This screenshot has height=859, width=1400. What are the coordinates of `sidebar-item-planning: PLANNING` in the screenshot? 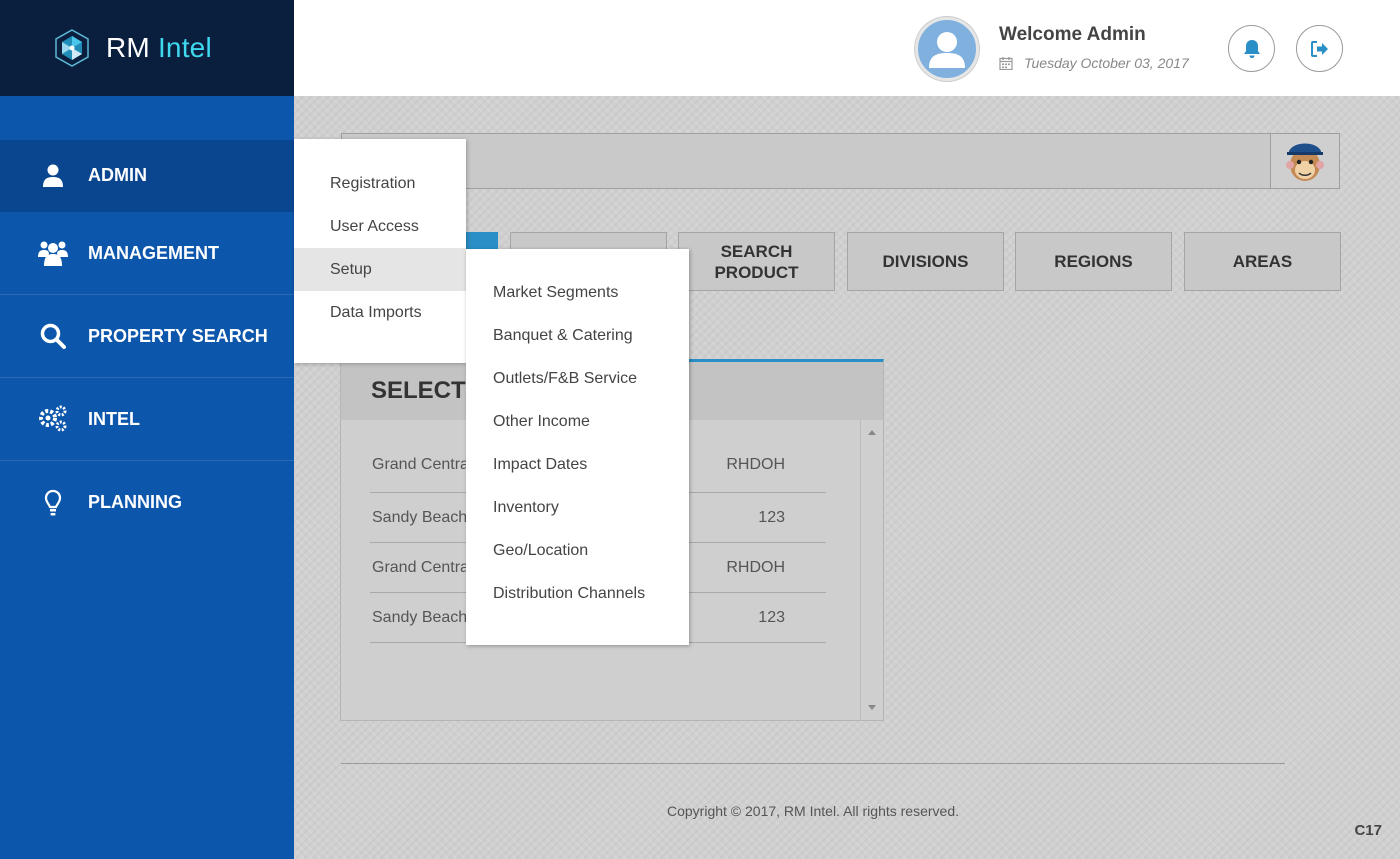 It's located at (147, 502).